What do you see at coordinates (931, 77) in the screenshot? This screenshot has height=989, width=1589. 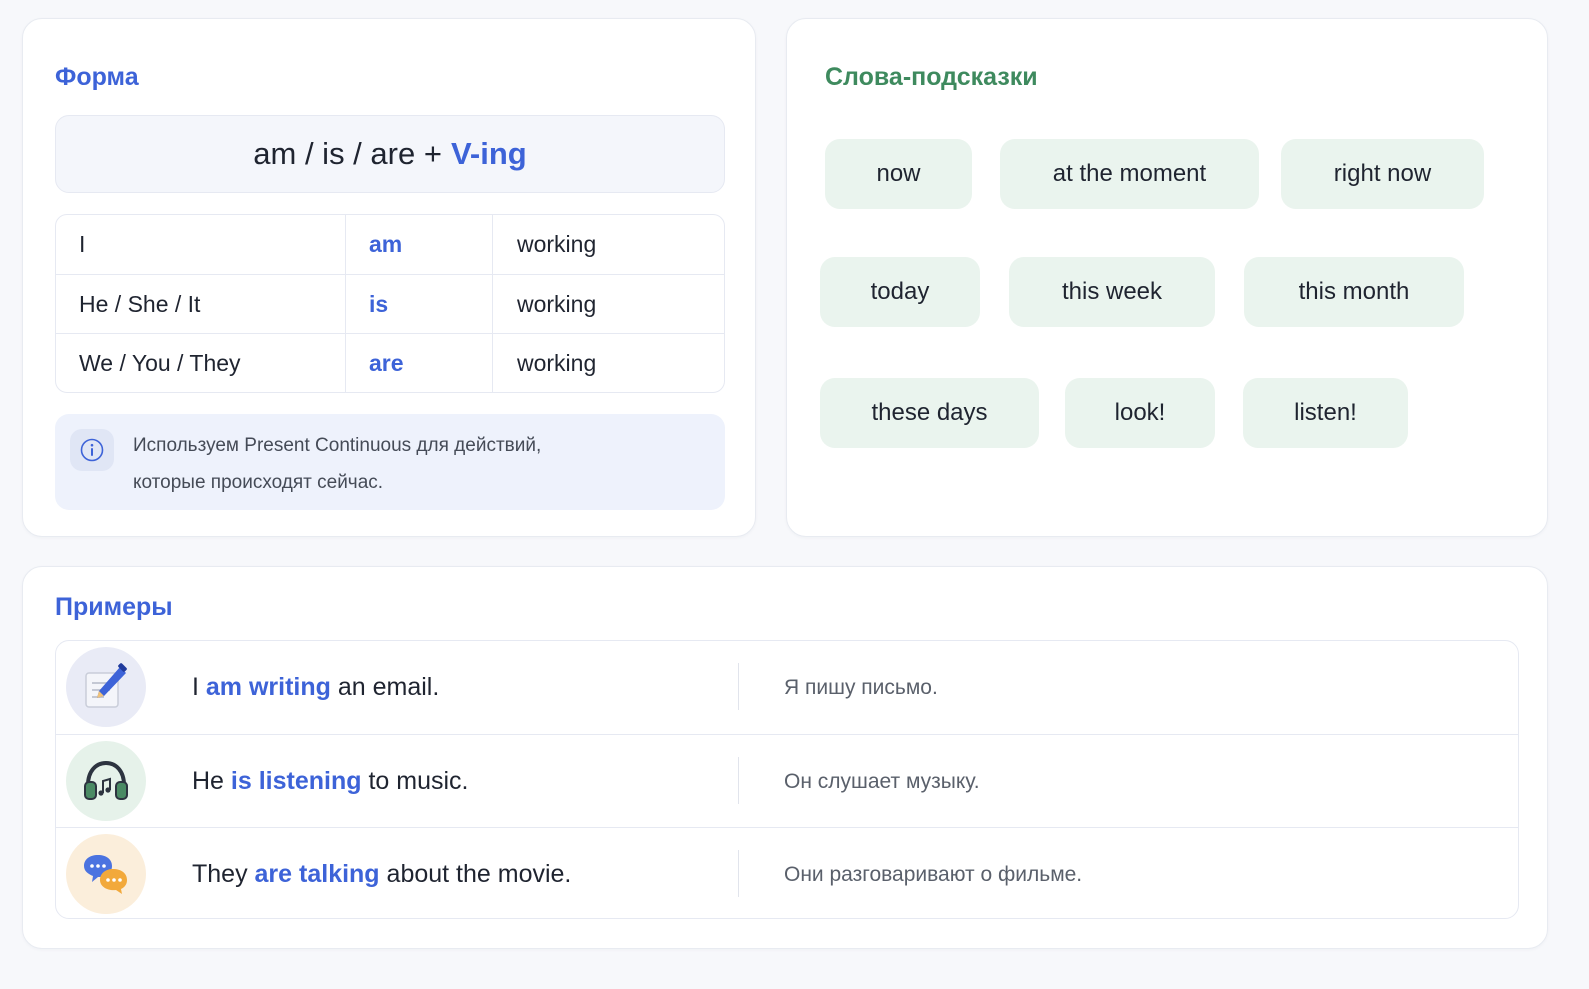 I see `hints-title: Слова-подсказки` at bounding box center [931, 77].